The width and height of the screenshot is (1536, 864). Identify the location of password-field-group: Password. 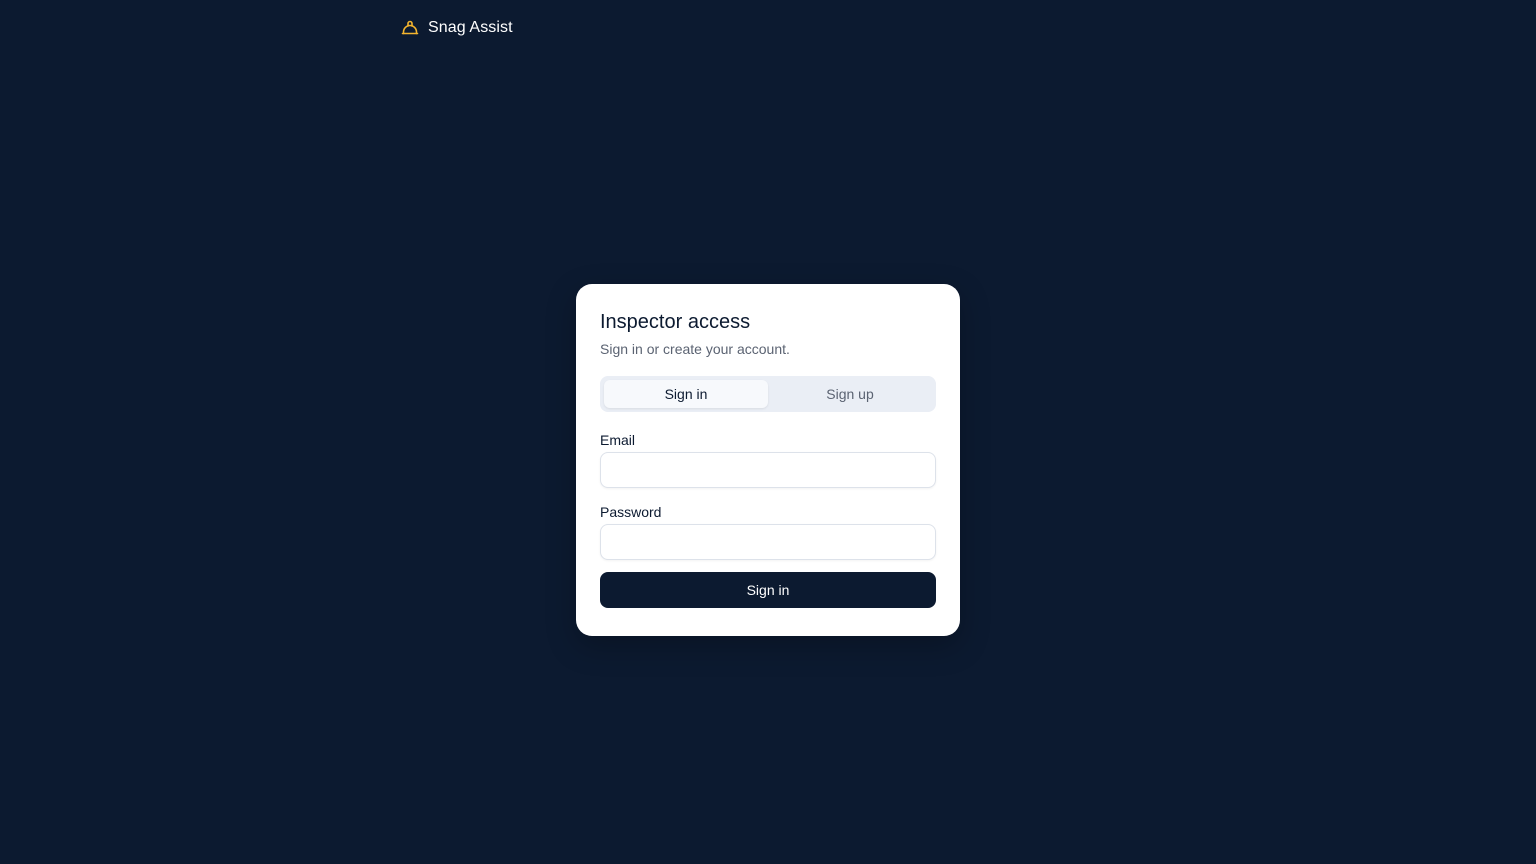
(768, 532).